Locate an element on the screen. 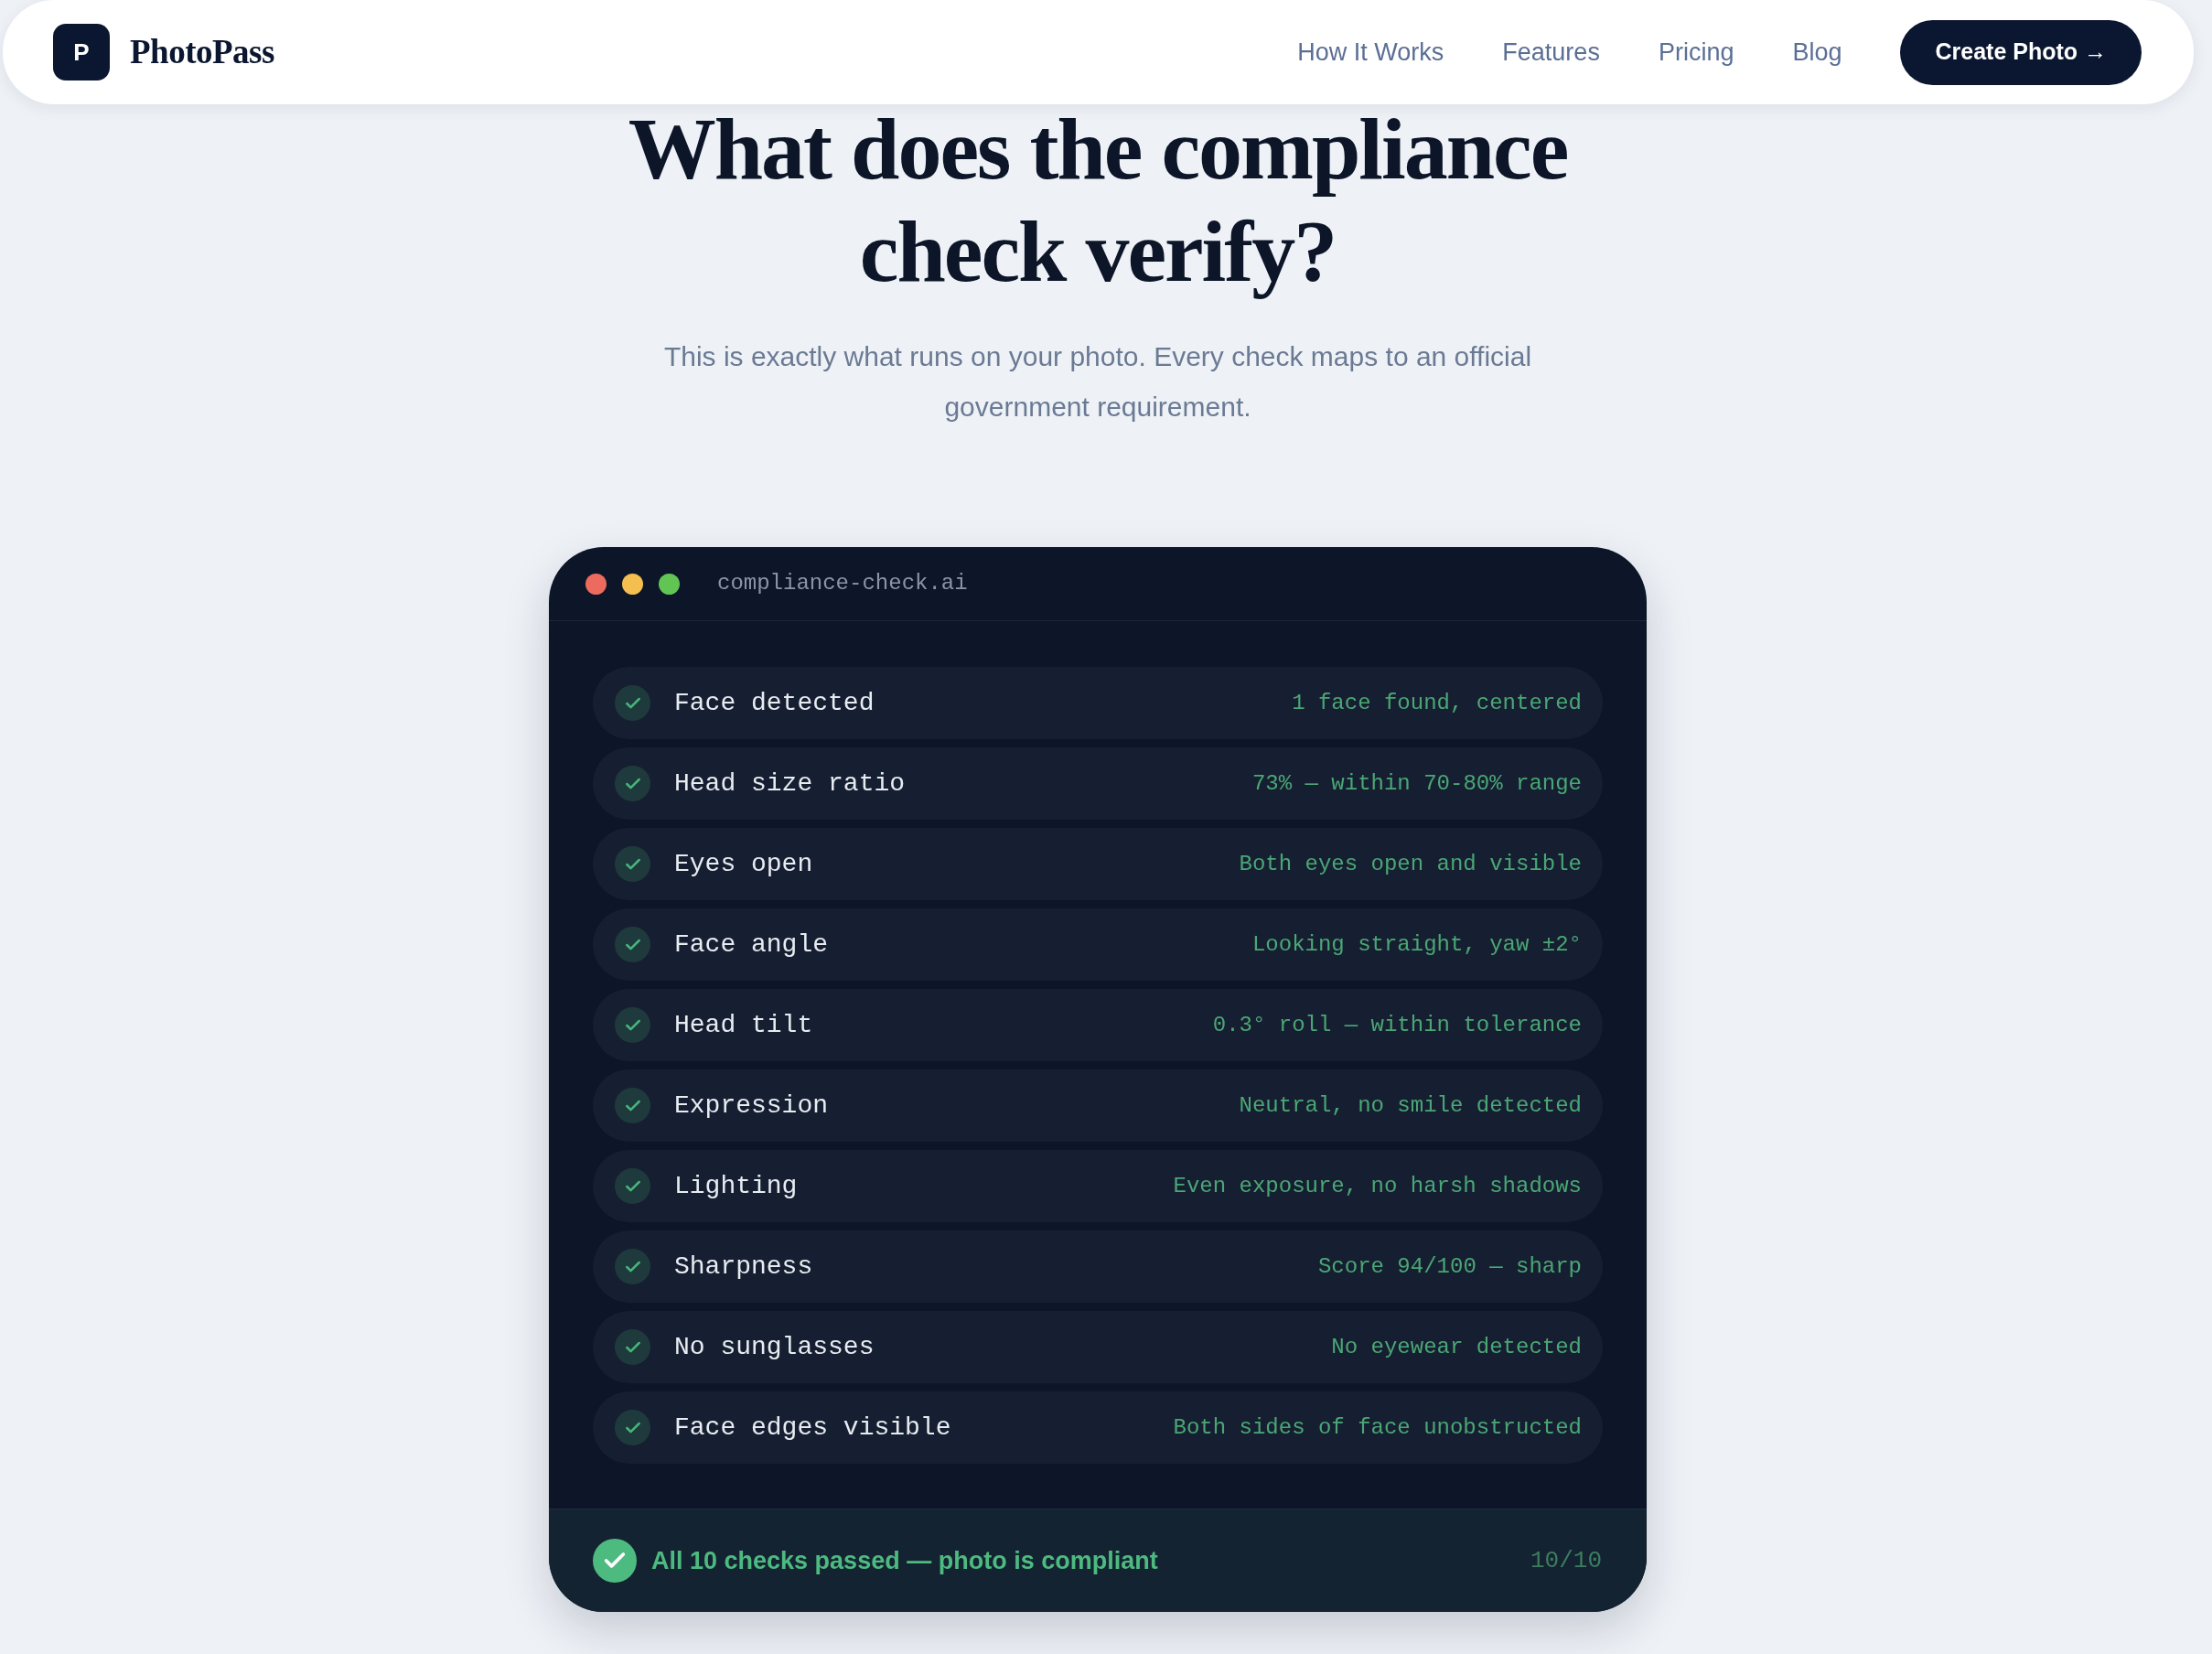 The height and width of the screenshot is (1654, 2212). check-result: Score 94/100 — sharp is located at coordinates (1449, 1266).